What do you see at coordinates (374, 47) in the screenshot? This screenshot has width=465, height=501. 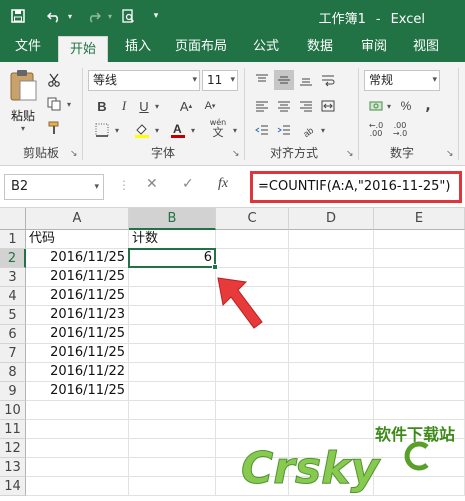 I see `tab-review: 审阅` at bounding box center [374, 47].